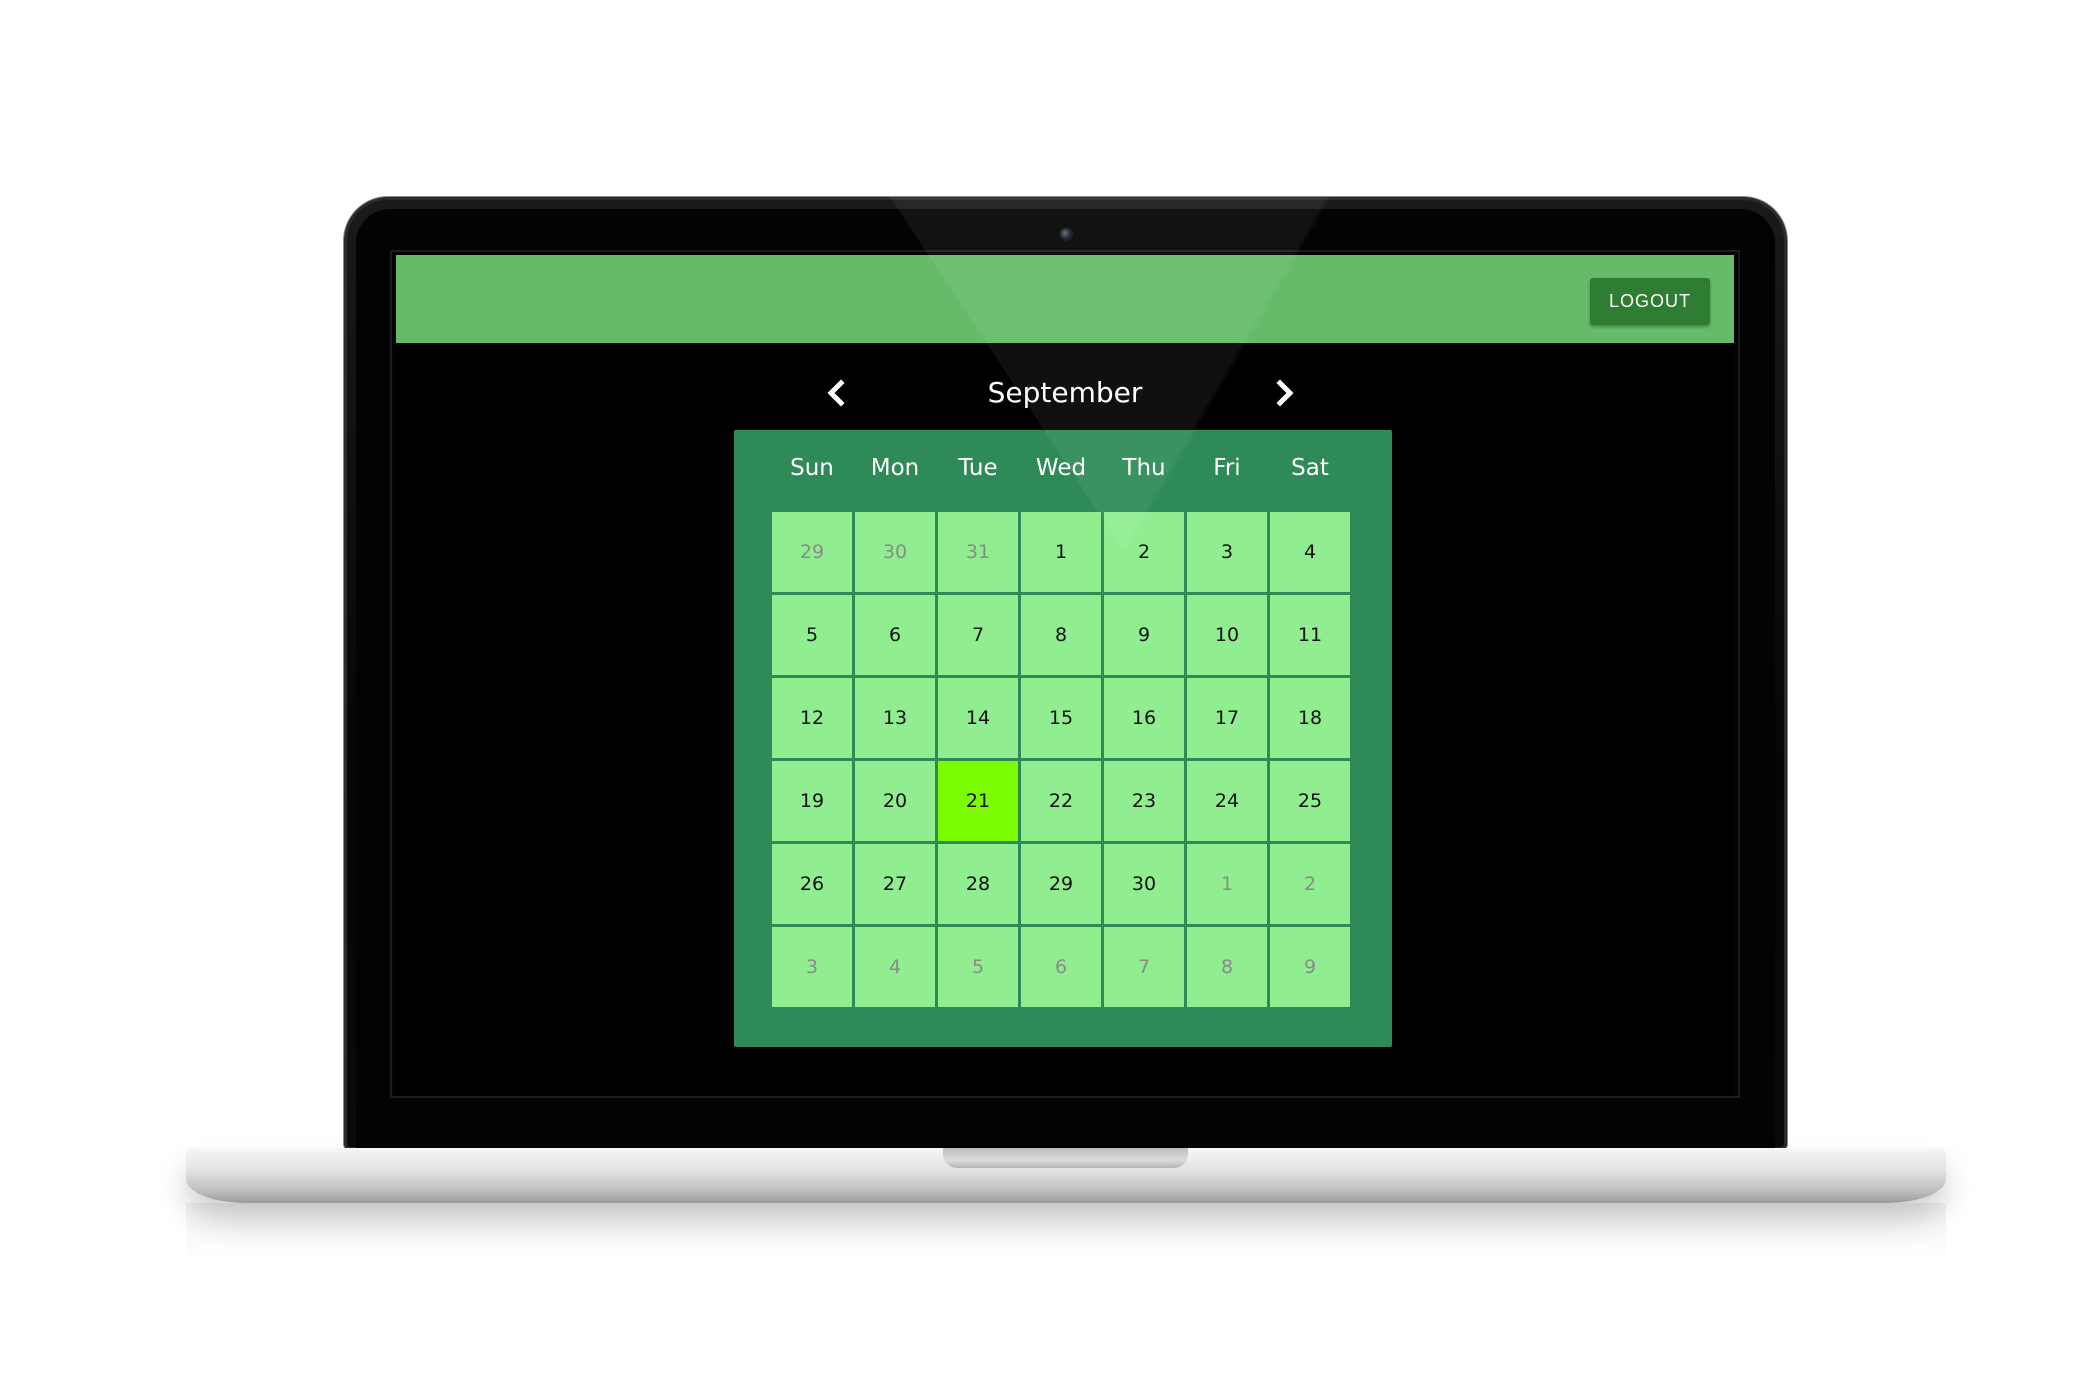 The width and height of the screenshot is (2100, 1400). What do you see at coordinates (1144, 468) in the screenshot?
I see `weekday-label: Thu` at bounding box center [1144, 468].